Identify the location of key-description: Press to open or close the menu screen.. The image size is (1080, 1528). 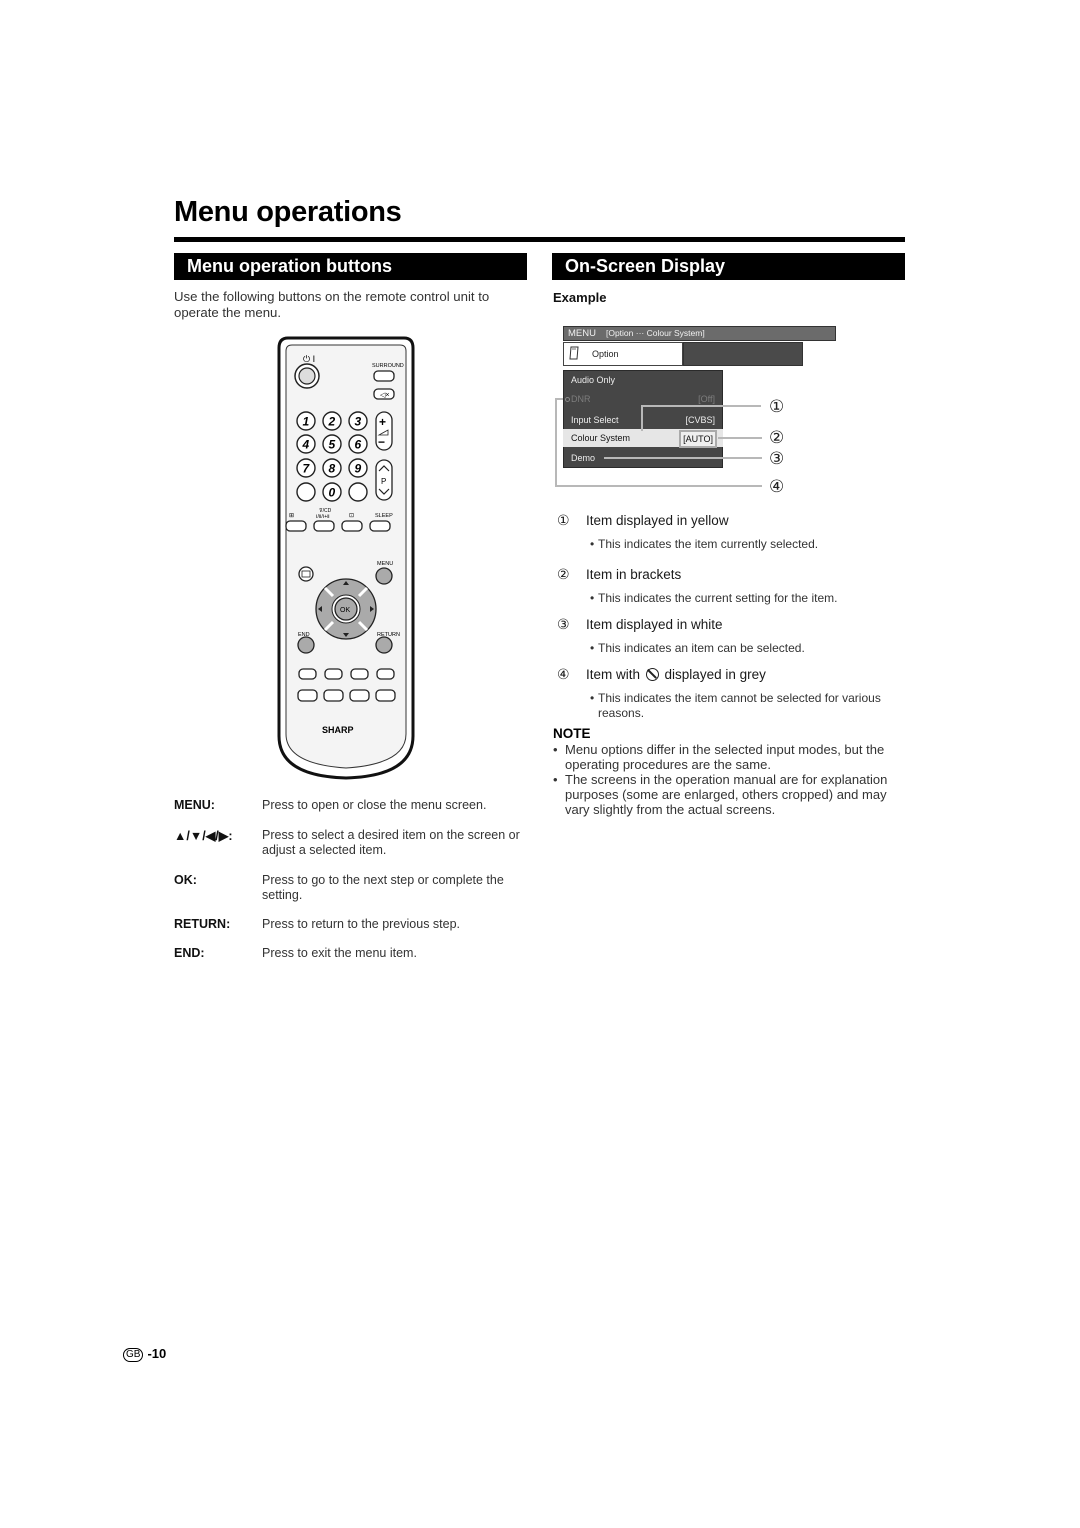
(374, 805).